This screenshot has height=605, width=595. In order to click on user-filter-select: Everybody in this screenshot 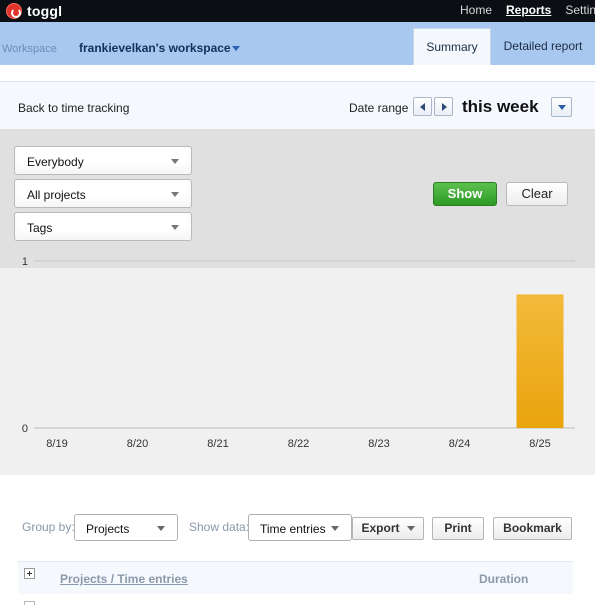, I will do `click(103, 160)`.